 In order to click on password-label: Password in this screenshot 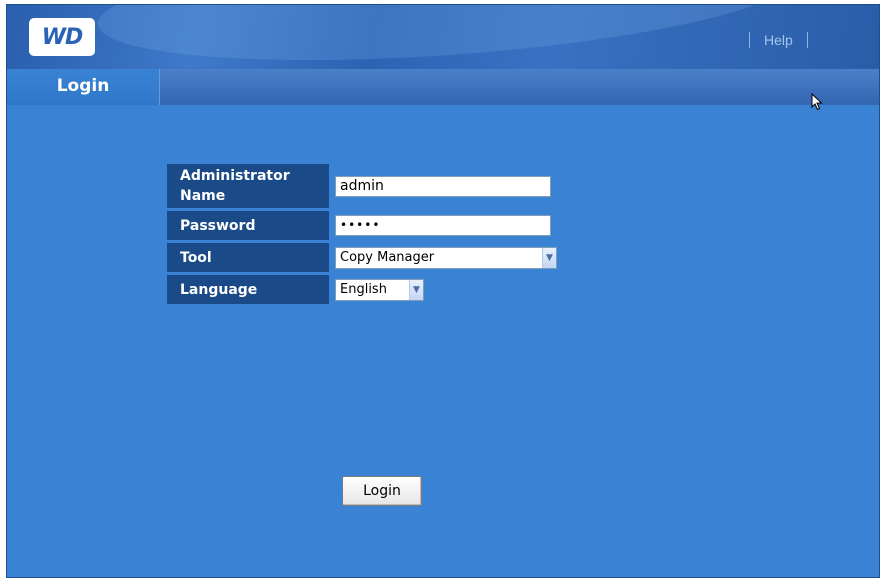, I will do `click(248, 225)`.